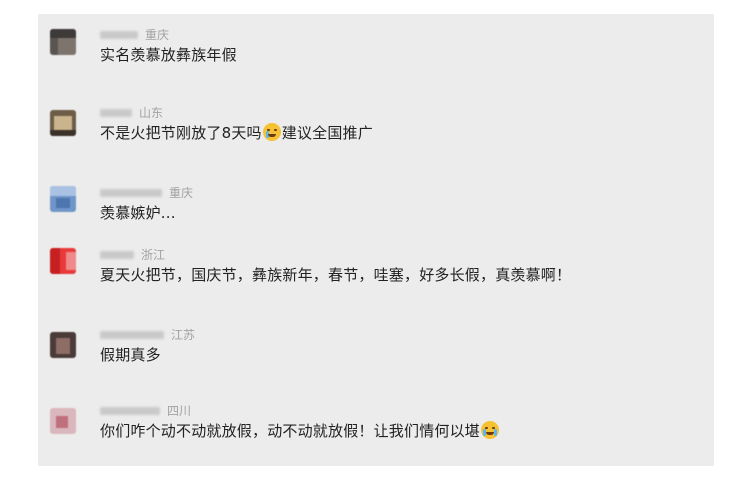 The height and width of the screenshot is (487, 735). I want to click on comment-meta: 浙江, so click(132, 253).